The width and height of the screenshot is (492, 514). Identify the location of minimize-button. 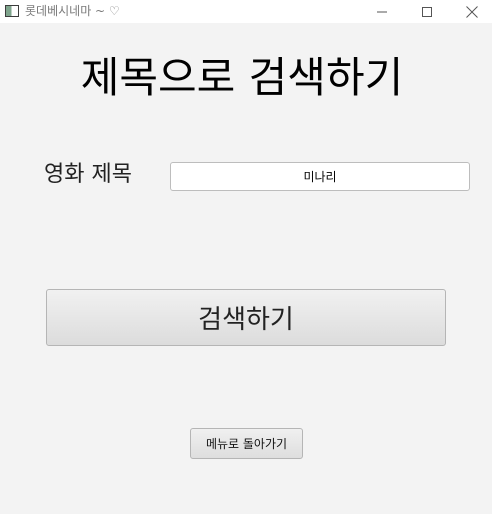
(382, 11).